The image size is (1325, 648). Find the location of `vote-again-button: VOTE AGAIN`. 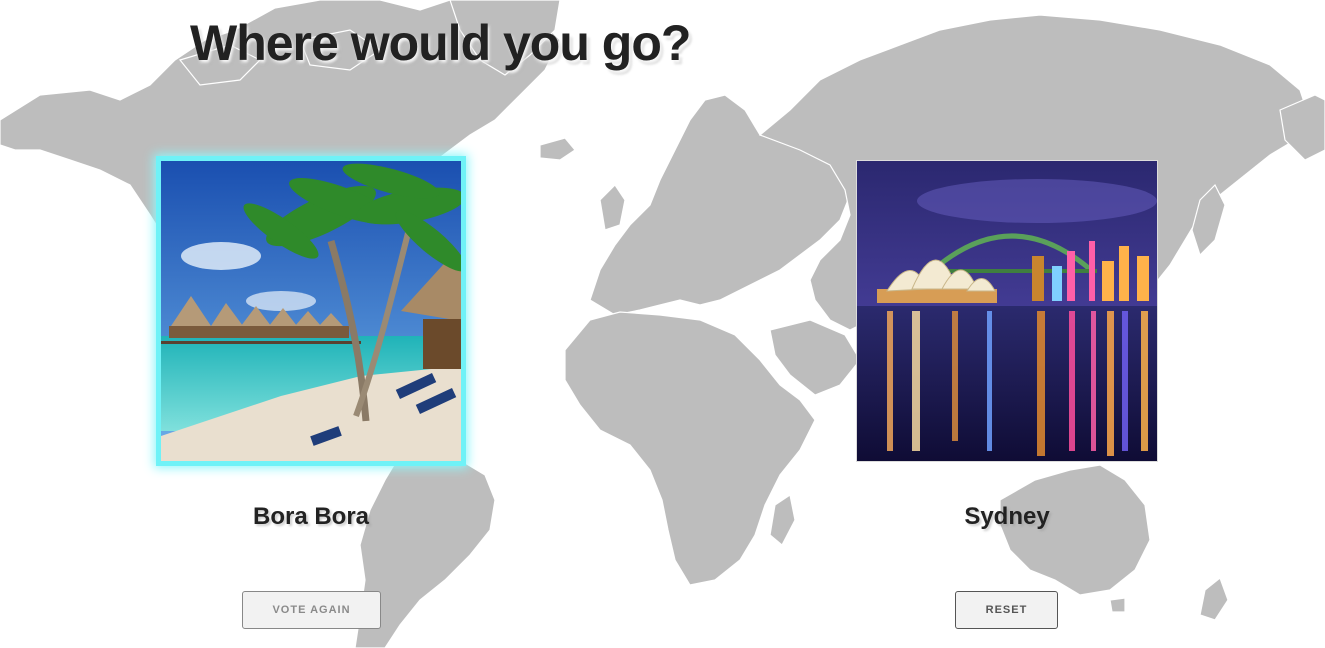

vote-again-button: VOTE AGAIN is located at coordinates (311, 610).